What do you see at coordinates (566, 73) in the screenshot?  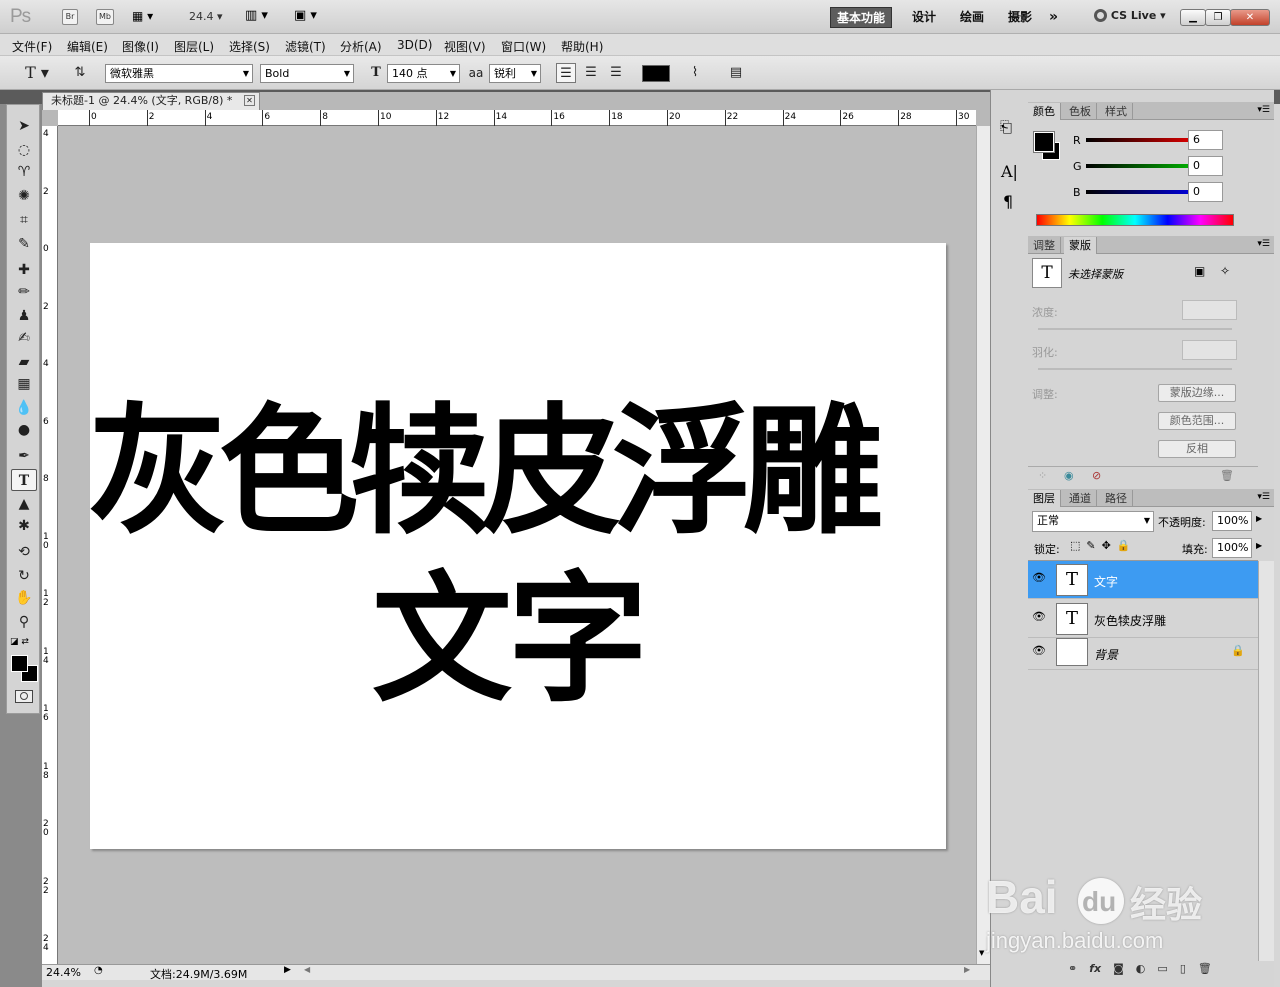 I see `align-left-icon: ☰` at bounding box center [566, 73].